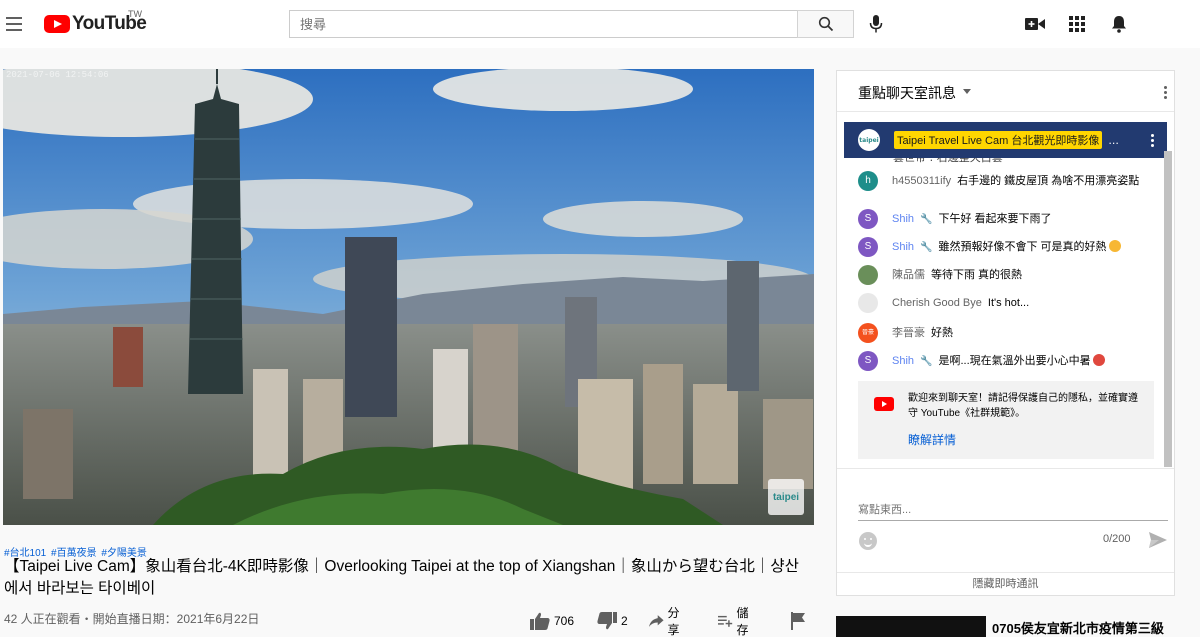 Image resolution: width=1200 pixels, height=637 pixels. Describe the element at coordinates (869, 140) in the screenshot. I see `pinned-author-avatar: taipei` at that location.